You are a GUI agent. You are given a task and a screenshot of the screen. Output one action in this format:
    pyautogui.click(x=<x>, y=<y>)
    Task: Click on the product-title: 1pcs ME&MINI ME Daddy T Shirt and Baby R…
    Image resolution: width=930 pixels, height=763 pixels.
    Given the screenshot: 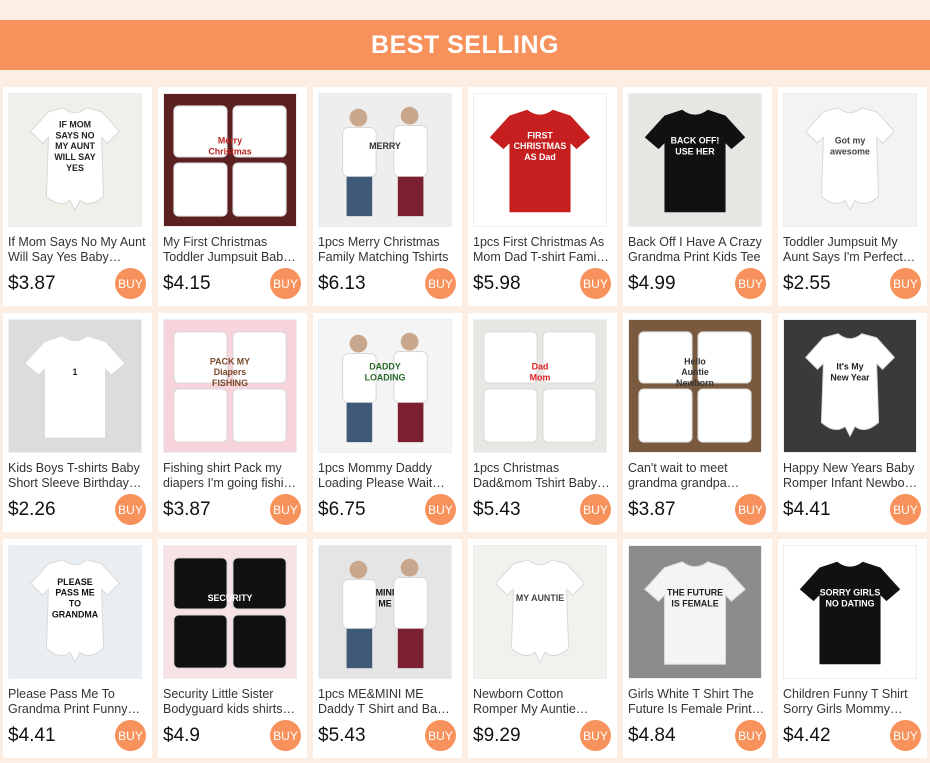 What is the action you would take?
    pyautogui.click(x=387, y=702)
    